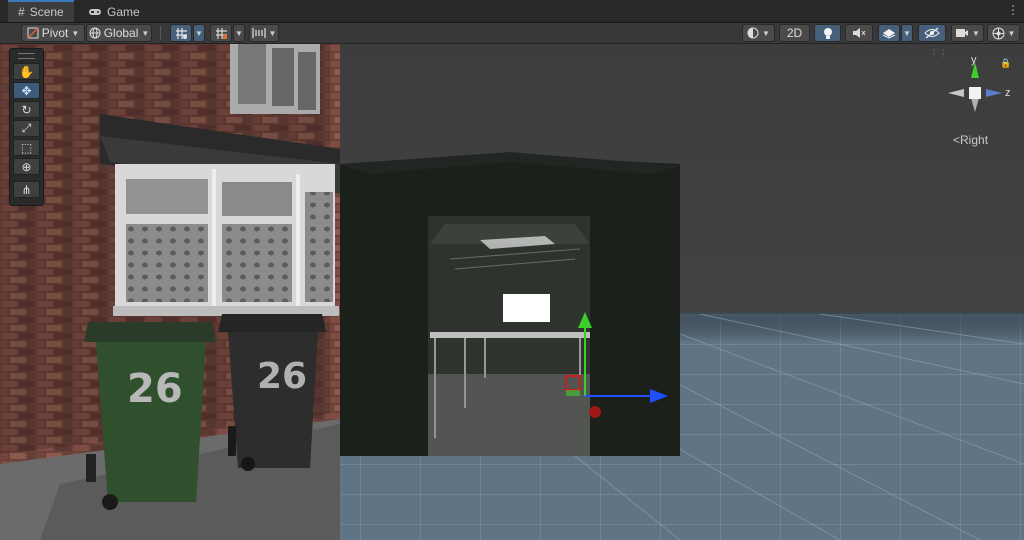 The height and width of the screenshot is (540, 1024). Describe the element at coordinates (974, 140) in the screenshot. I see `view-orientation-text: Right` at that location.